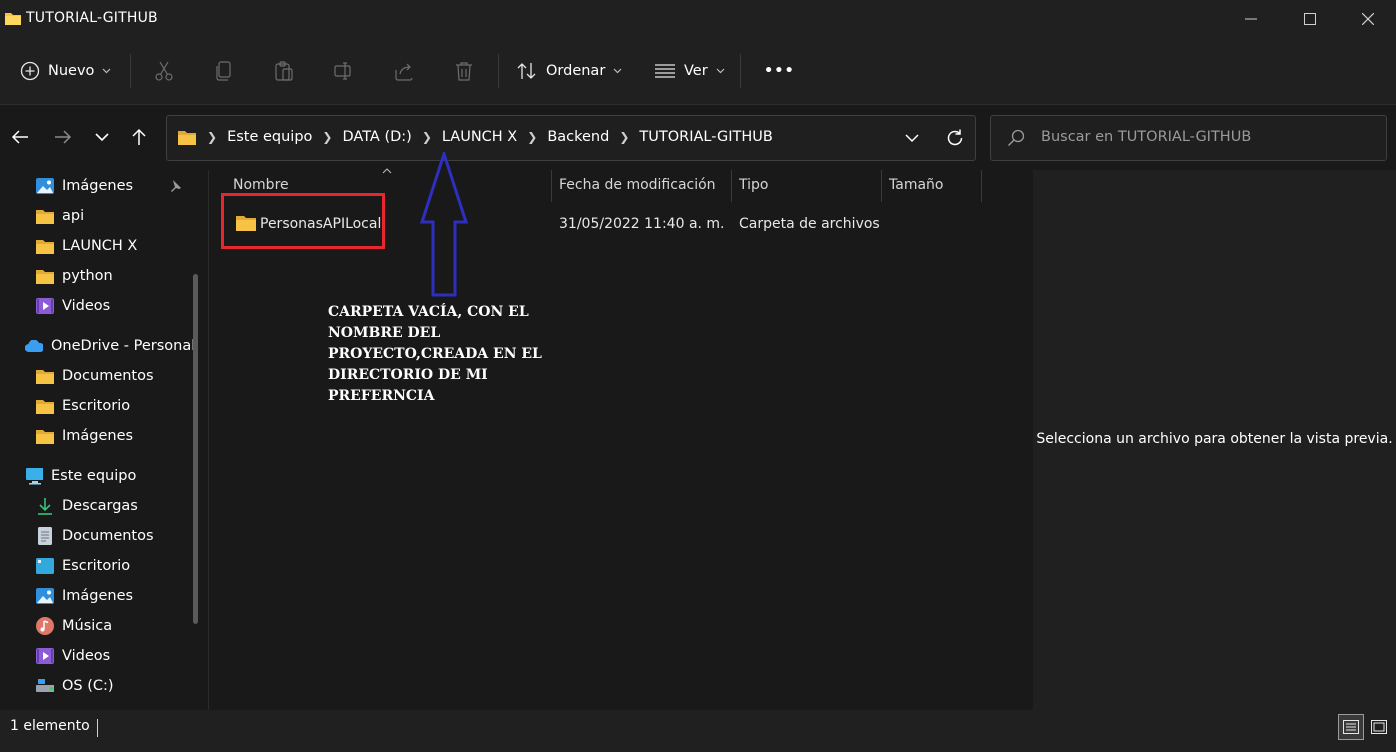  I want to click on sidebar-item-os-c: OS (C:), so click(75, 686).